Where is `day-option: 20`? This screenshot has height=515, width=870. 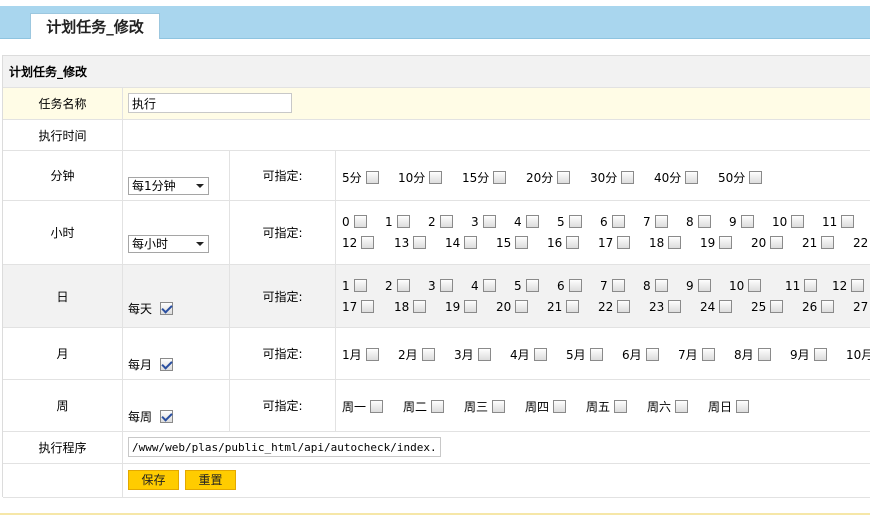 day-option: 20 is located at coordinates (512, 307).